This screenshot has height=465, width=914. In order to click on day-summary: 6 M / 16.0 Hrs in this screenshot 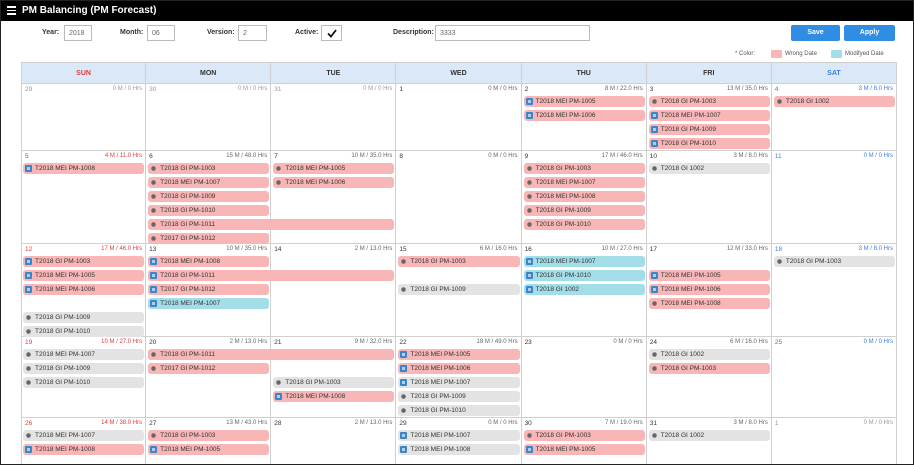, I will do `click(498, 249)`.